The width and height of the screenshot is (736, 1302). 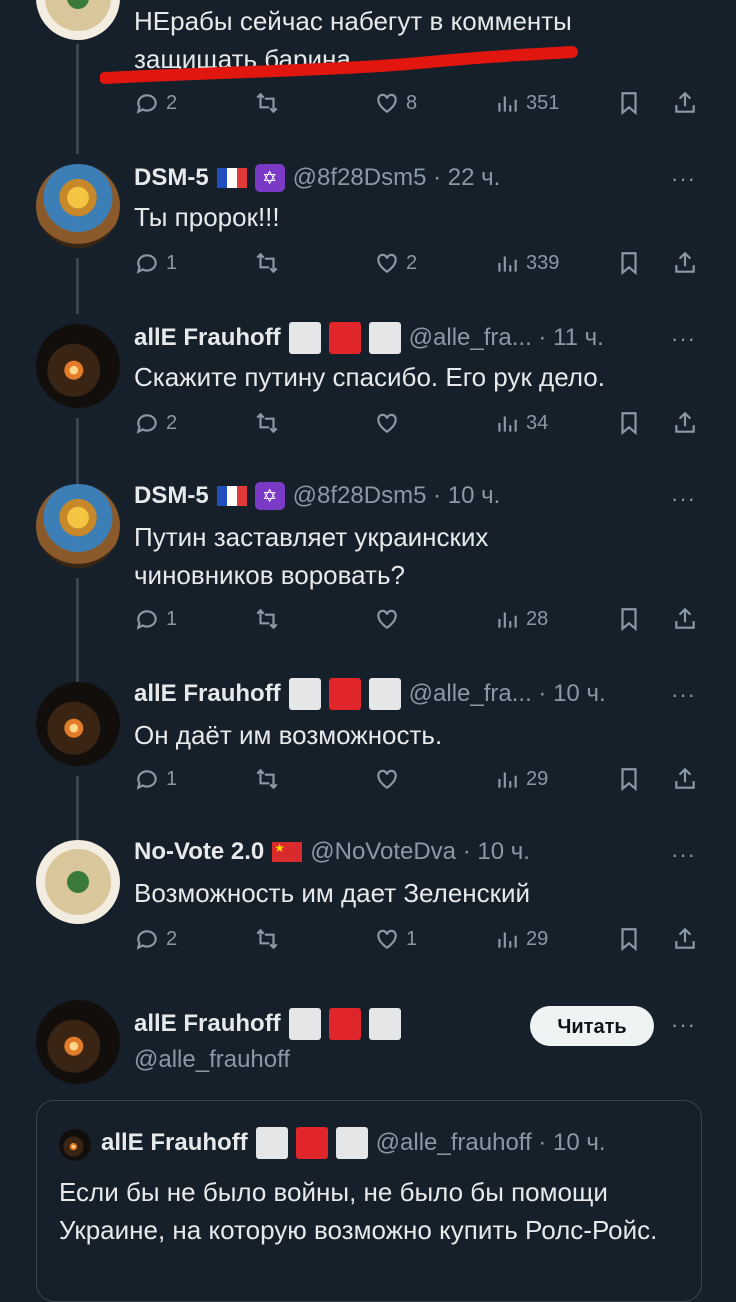 I want to click on tweet-header: No-Vote 2.0 @NoVoteDva · 10 ч., so click(x=332, y=852).